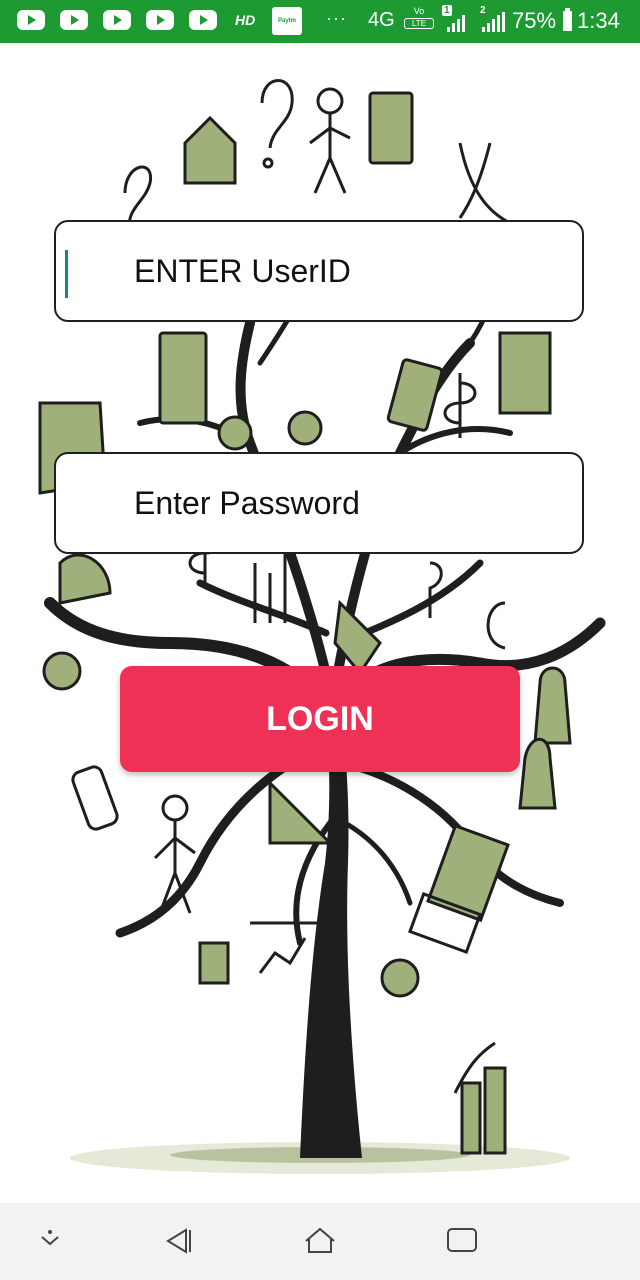  I want to click on userid-field-container, so click(319, 271).